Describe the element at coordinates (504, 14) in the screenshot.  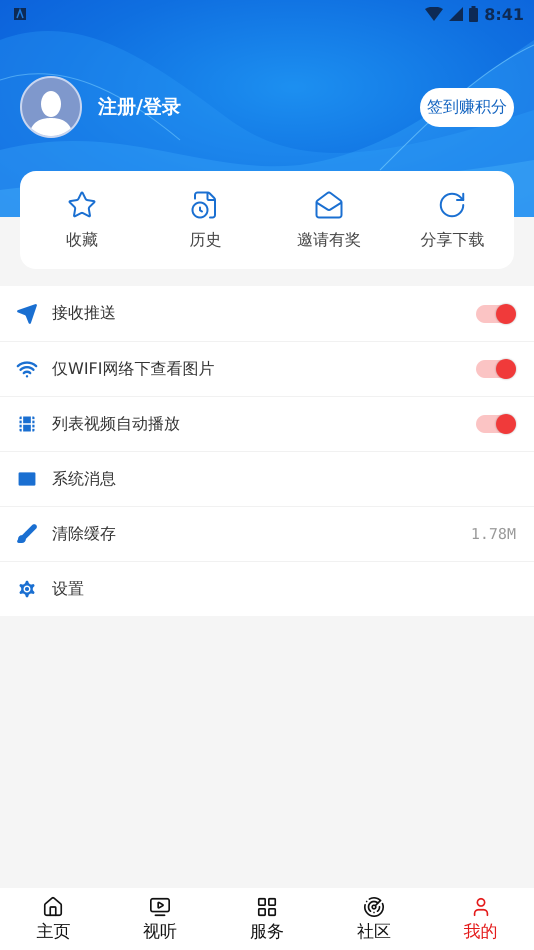
I see `status-time: 8:41` at that location.